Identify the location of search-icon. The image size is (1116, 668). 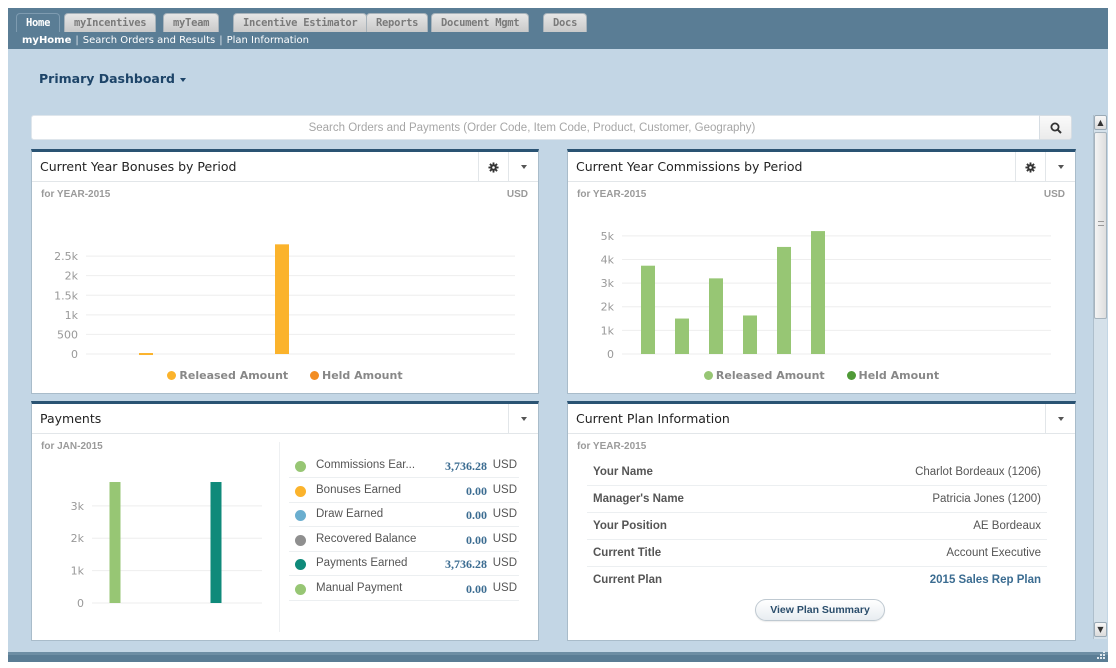
(1056, 128).